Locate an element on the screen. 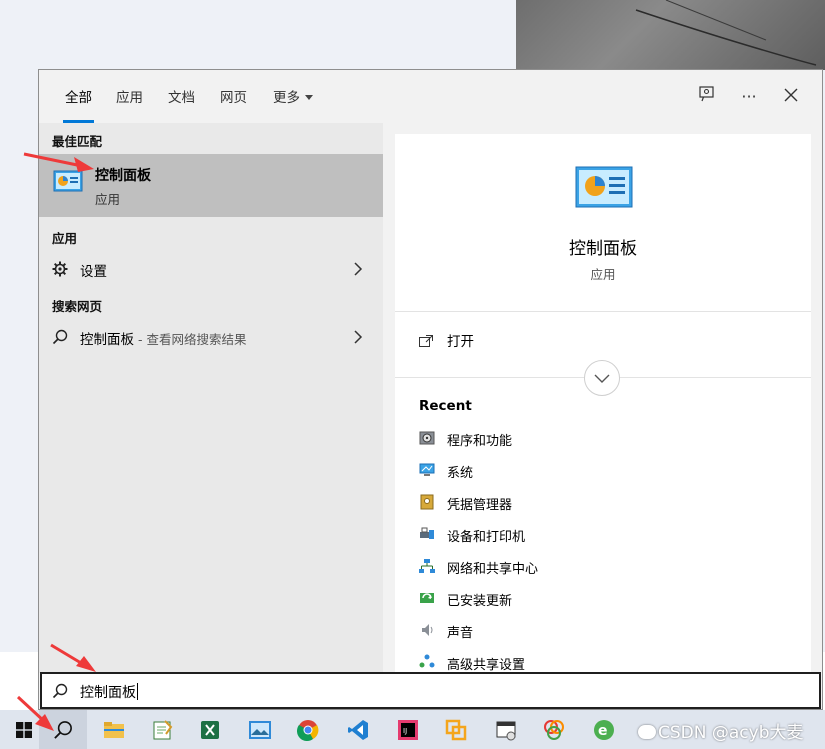 The width and height of the screenshot is (825, 749). chrome-icon is located at coordinates (308, 730).